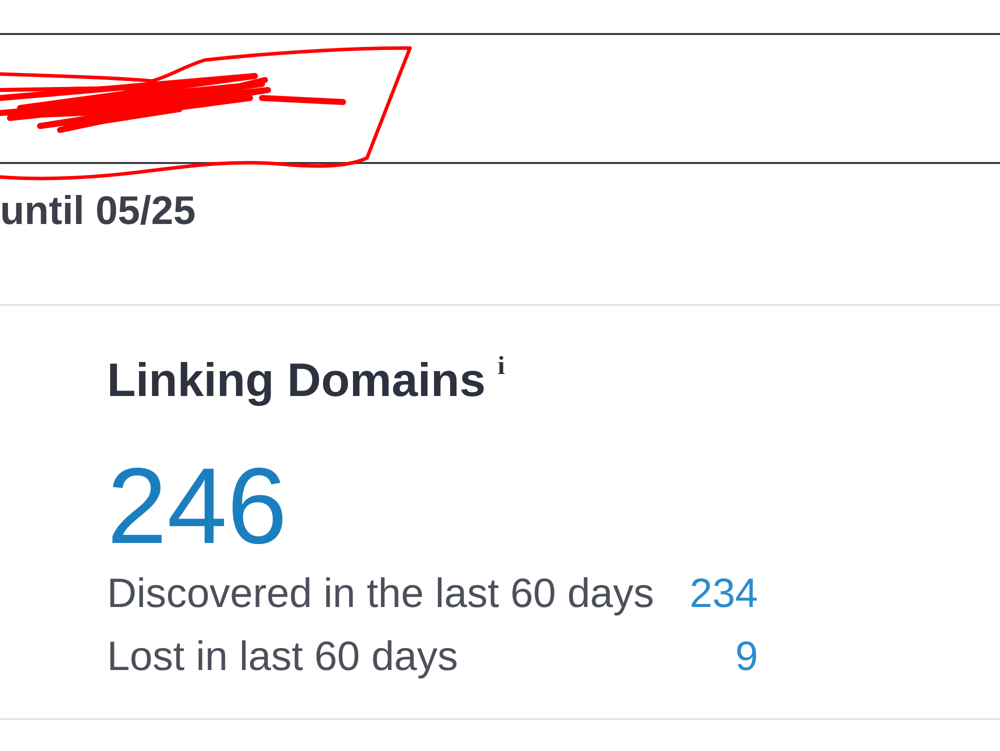 Image resolution: width=1000 pixels, height=751 pixels. Describe the element at coordinates (501, 366) in the screenshot. I see `info-icon: i` at that location.